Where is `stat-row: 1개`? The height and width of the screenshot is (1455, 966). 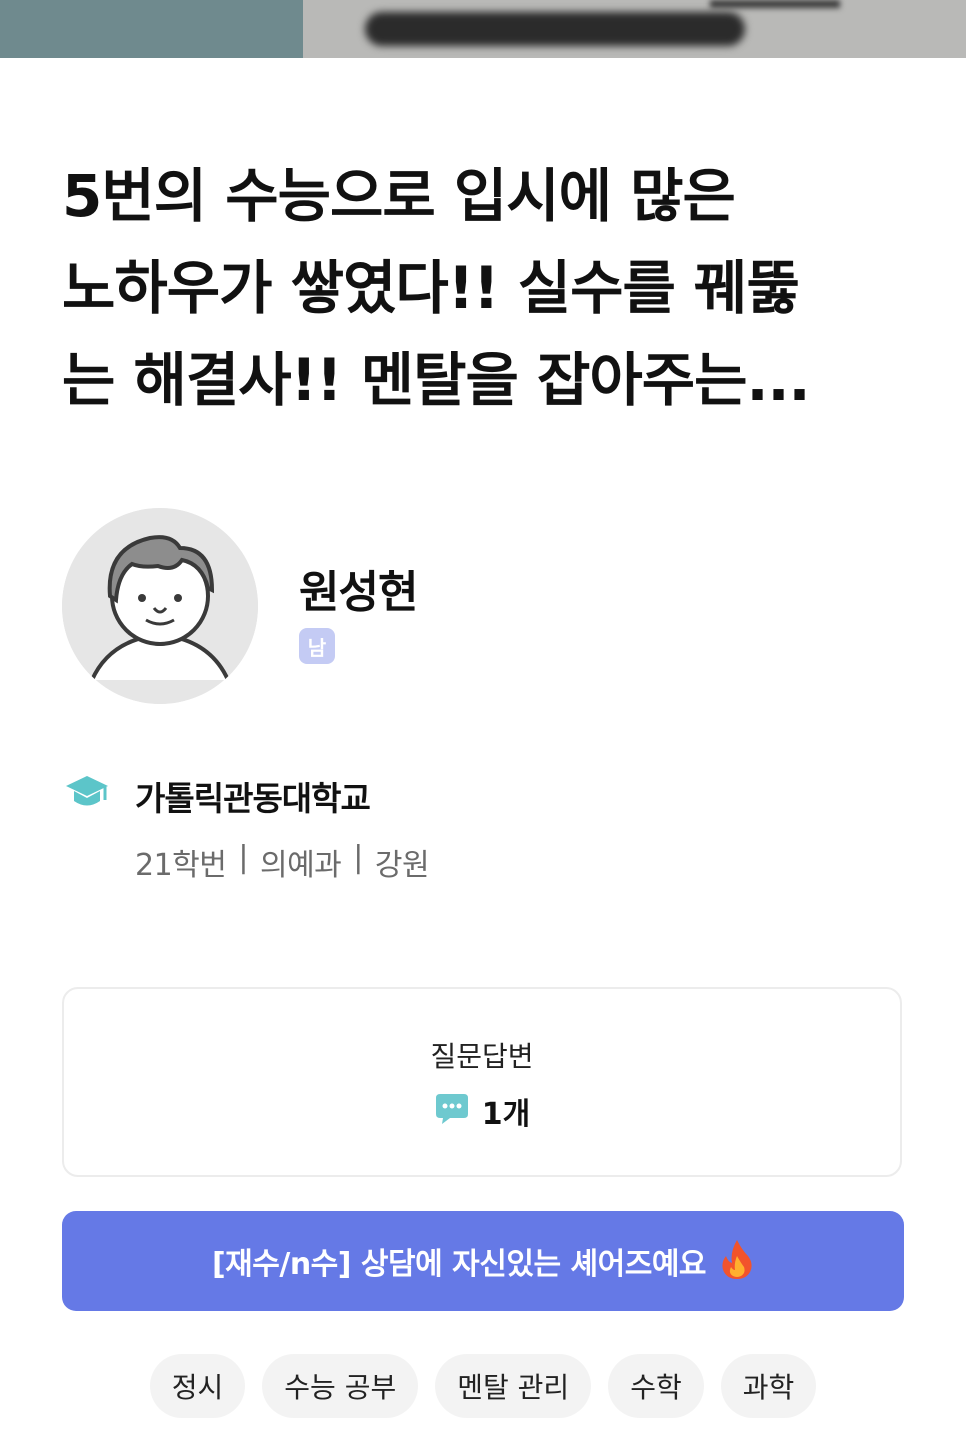
stat-row: 1개 is located at coordinates (482, 1111).